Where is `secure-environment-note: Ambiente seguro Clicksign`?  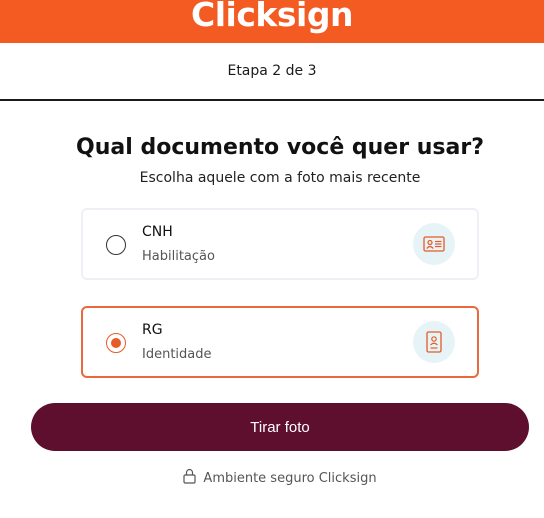
secure-environment-note: Ambiente seguro Clicksign is located at coordinates (272, 478).